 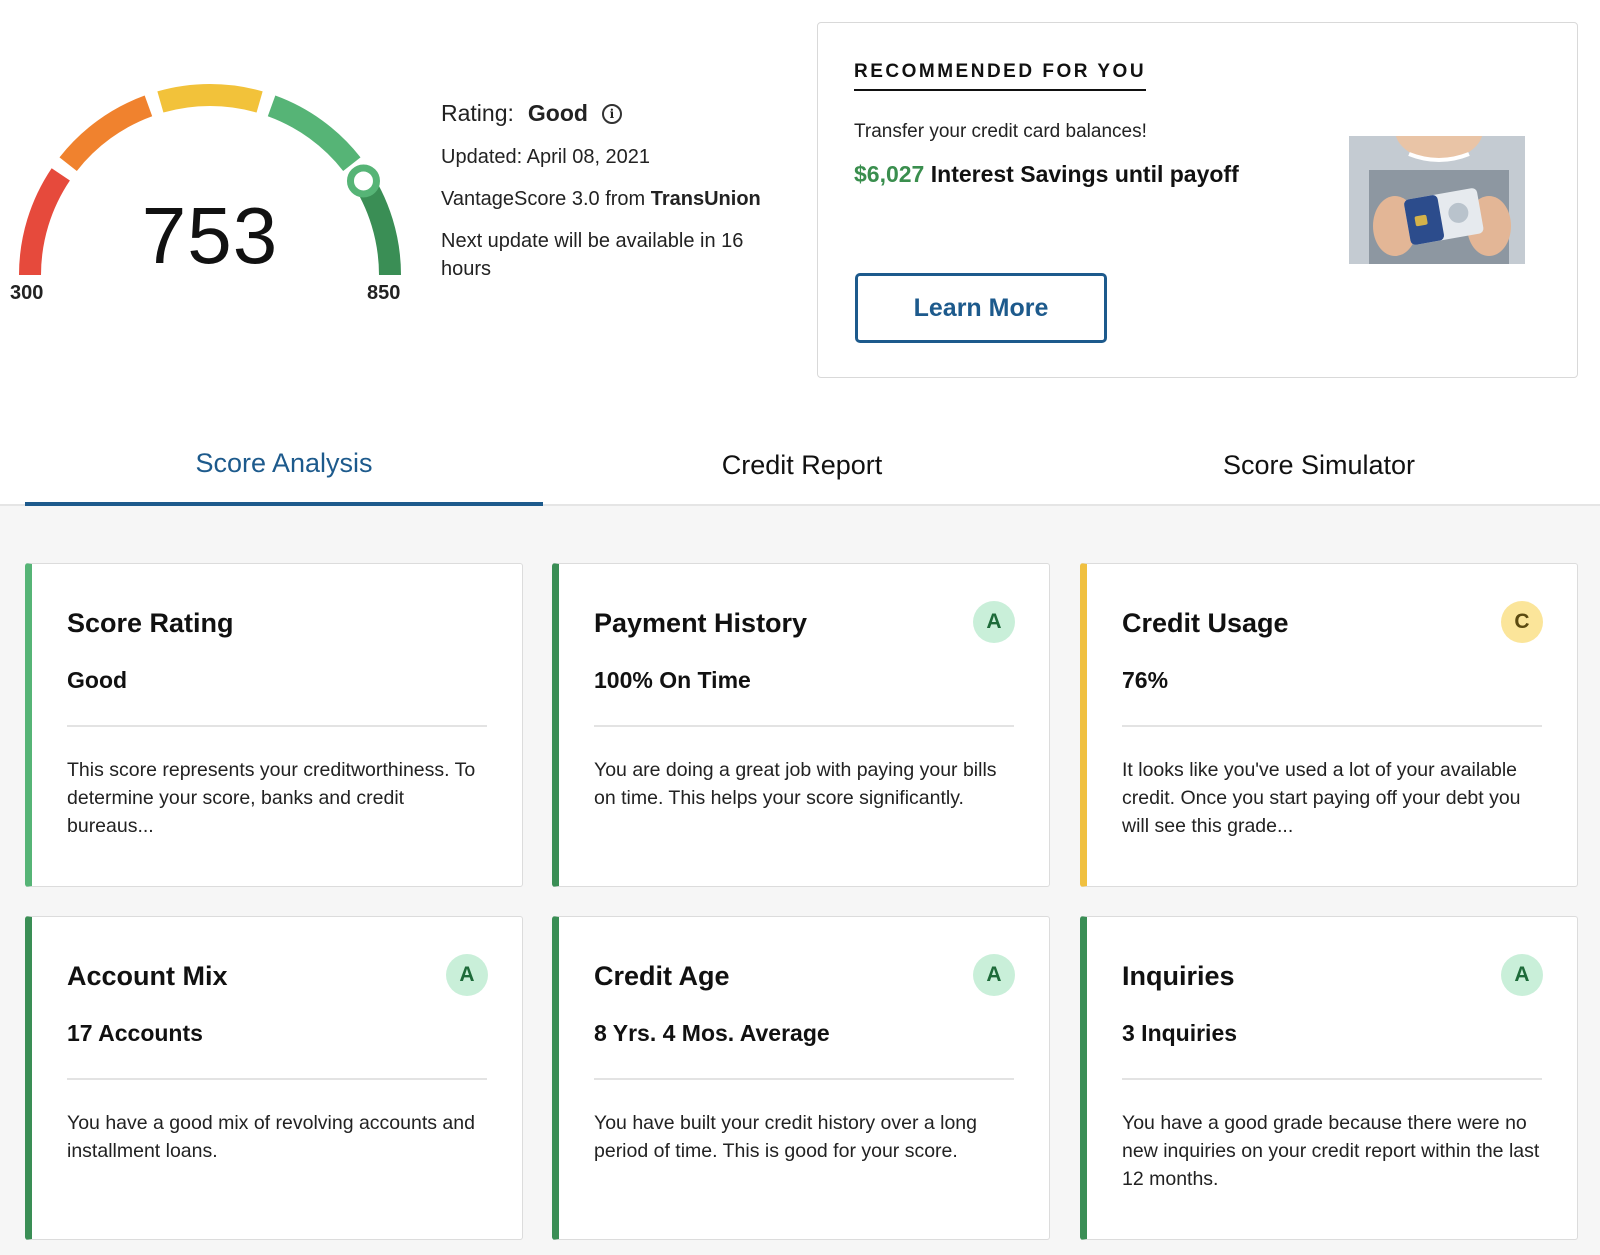 I want to click on learn-more-button: Learn More, so click(x=981, y=308).